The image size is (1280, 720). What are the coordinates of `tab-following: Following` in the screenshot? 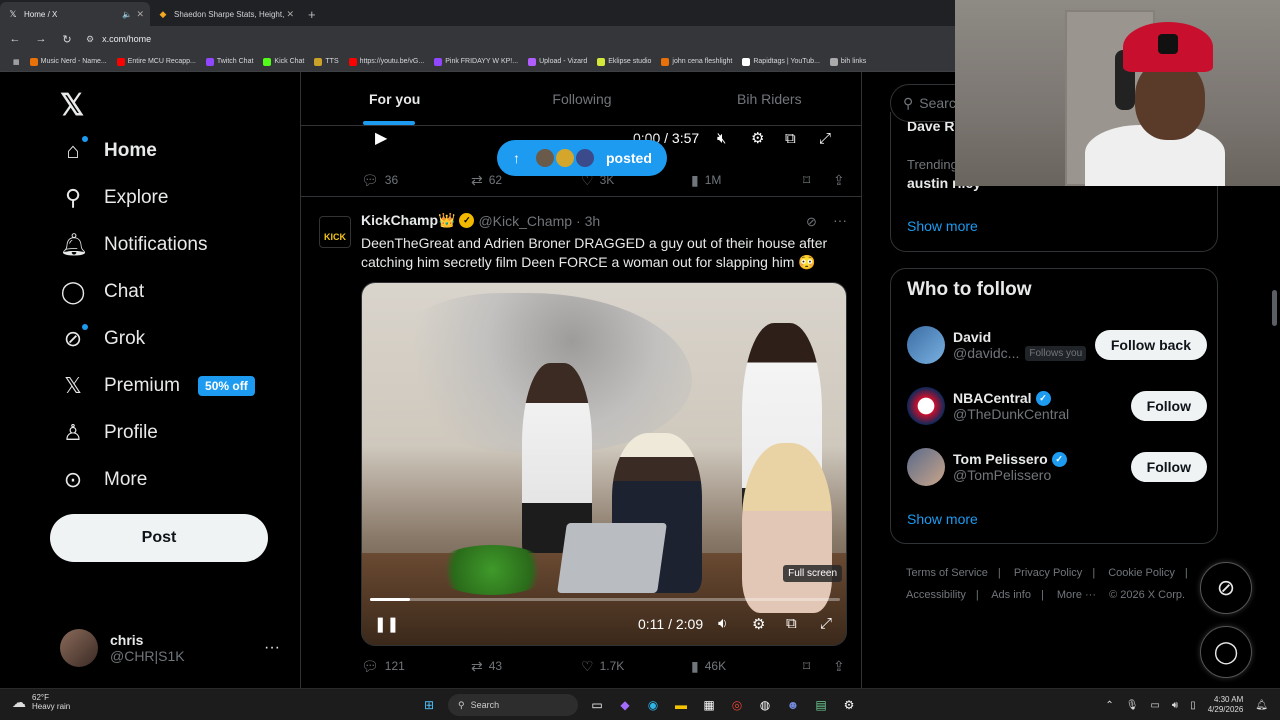 It's located at (581, 98).